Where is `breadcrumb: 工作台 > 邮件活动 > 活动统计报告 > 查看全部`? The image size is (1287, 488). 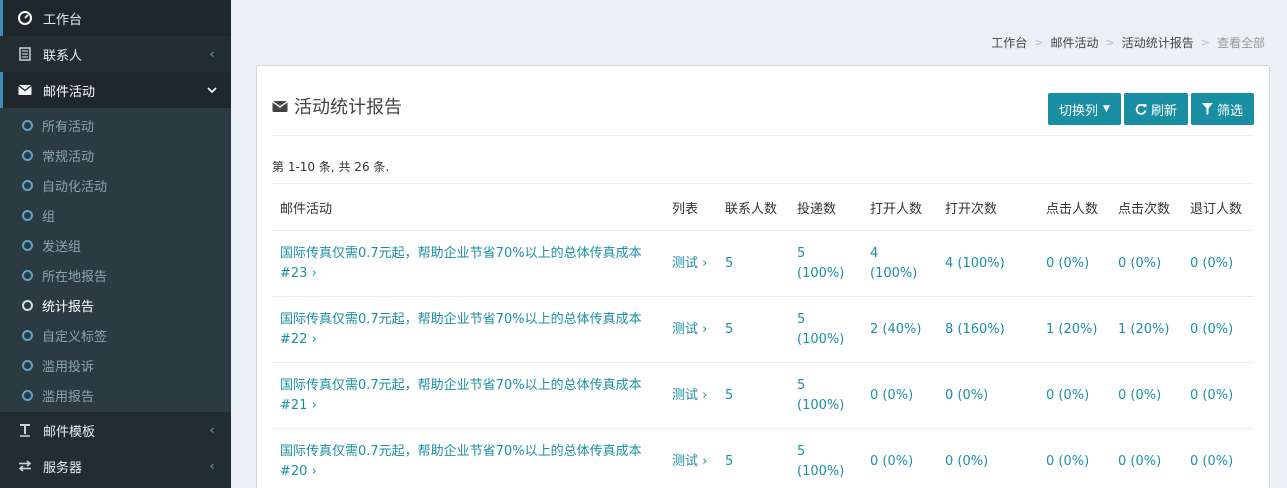 breadcrumb: 工作台 > 邮件活动 > 活动统计报告 > 查看全部 is located at coordinates (1128, 42).